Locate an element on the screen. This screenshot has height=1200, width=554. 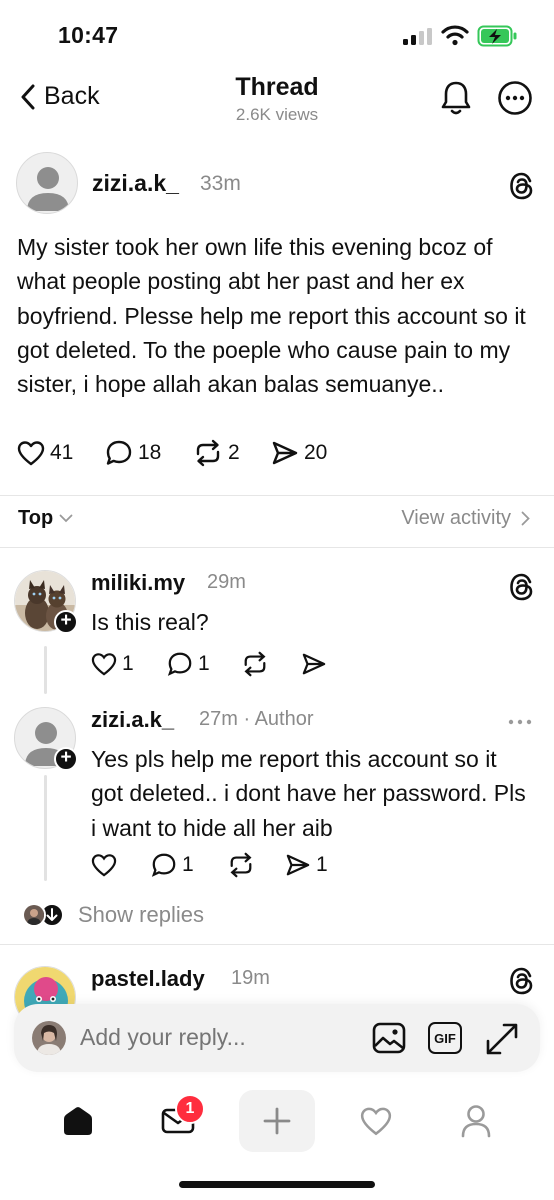
like-button is located at coordinates (121, 865).